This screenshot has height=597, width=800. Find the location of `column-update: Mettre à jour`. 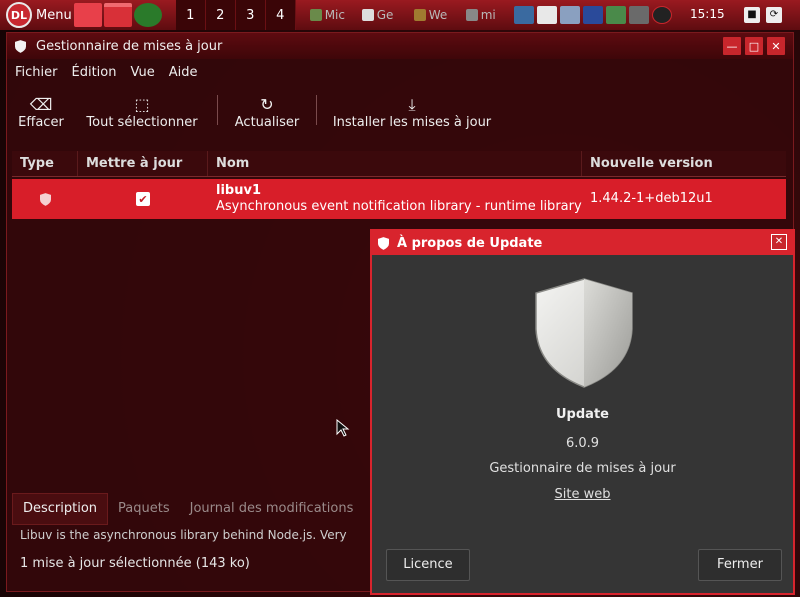

column-update: Mettre à jour is located at coordinates (143, 163).